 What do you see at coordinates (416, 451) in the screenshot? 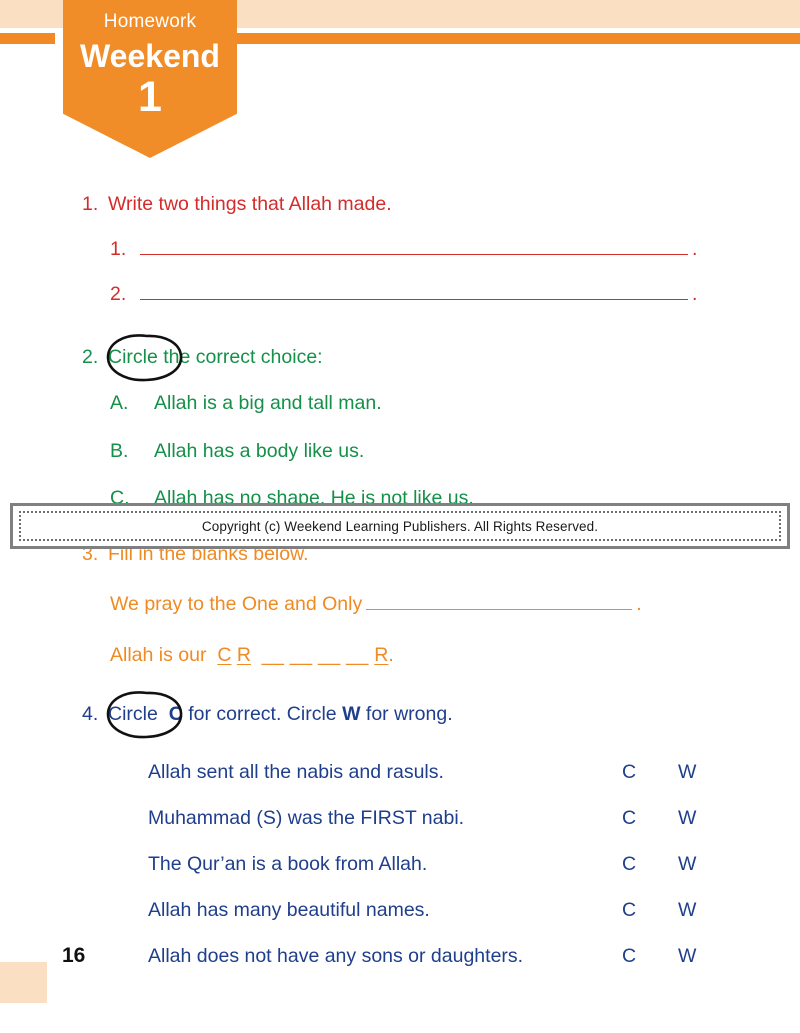
I see `option-row-b: B. Allah has a body like us.` at bounding box center [416, 451].